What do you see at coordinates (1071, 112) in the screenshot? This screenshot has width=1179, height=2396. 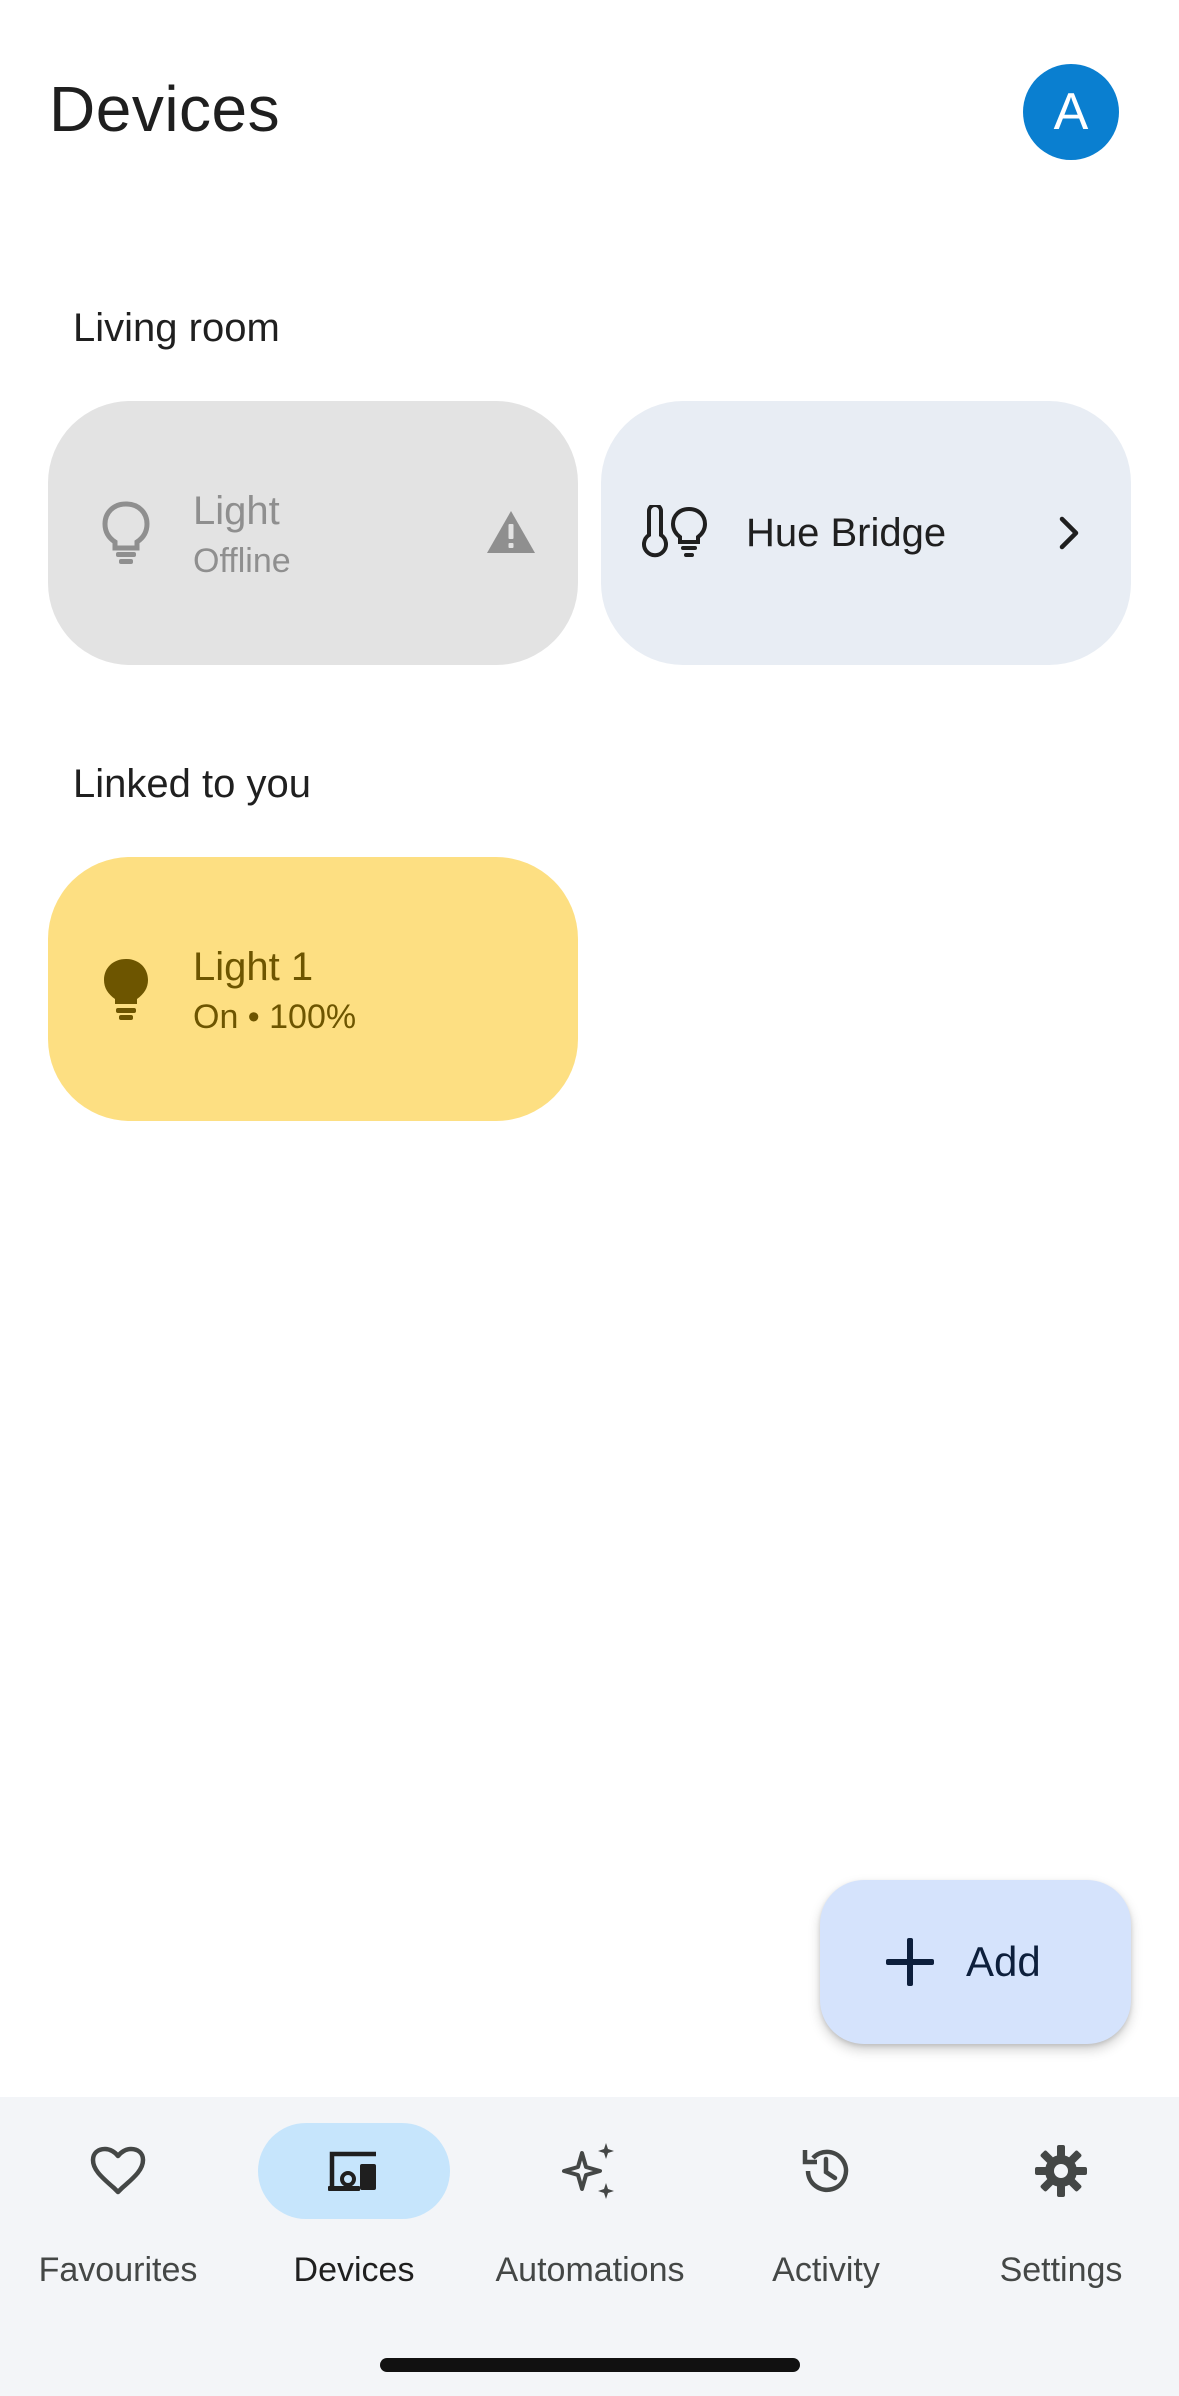 I see `avatar: A` at bounding box center [1071, 112].